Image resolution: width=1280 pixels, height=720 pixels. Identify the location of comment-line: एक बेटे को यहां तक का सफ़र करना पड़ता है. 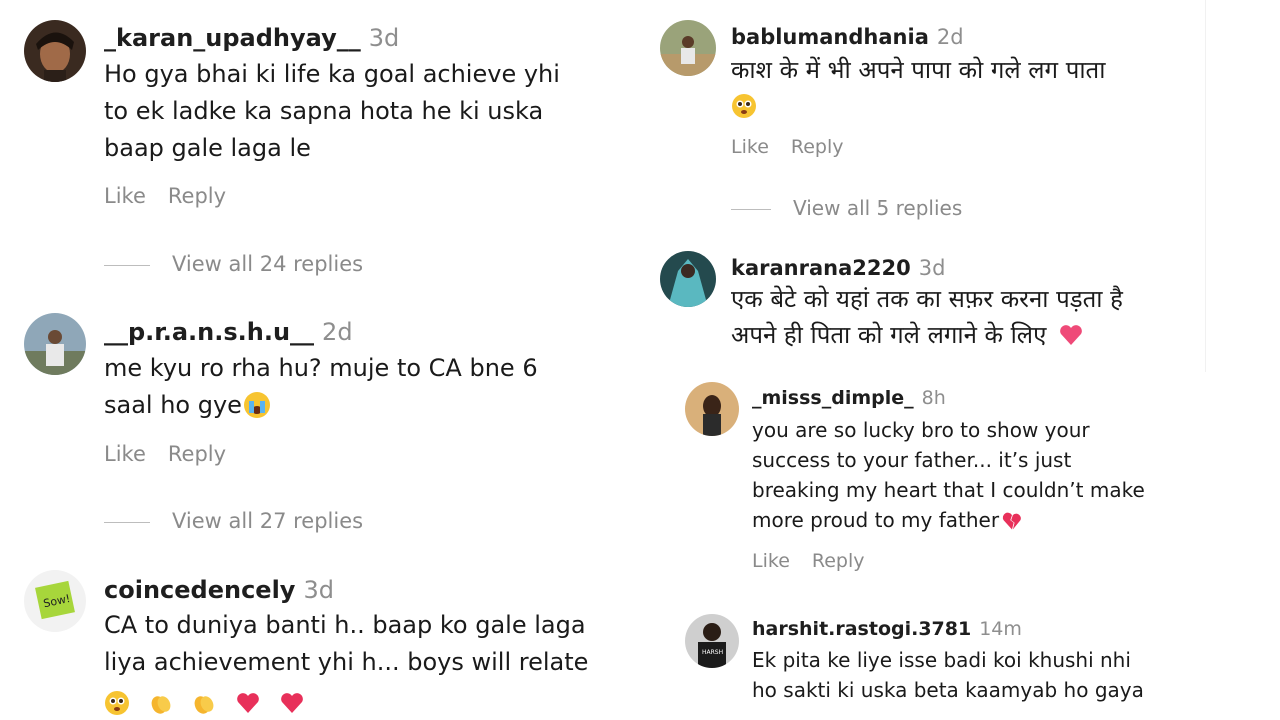
(927, 299).